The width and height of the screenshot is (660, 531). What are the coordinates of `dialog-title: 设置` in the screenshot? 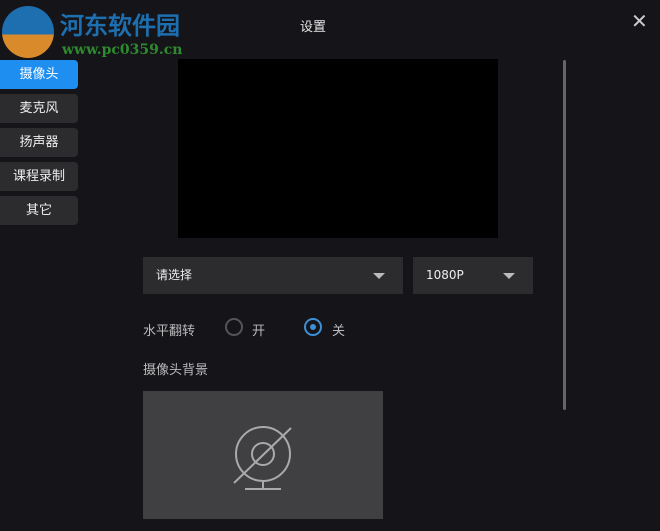 It's located at (312, 27).